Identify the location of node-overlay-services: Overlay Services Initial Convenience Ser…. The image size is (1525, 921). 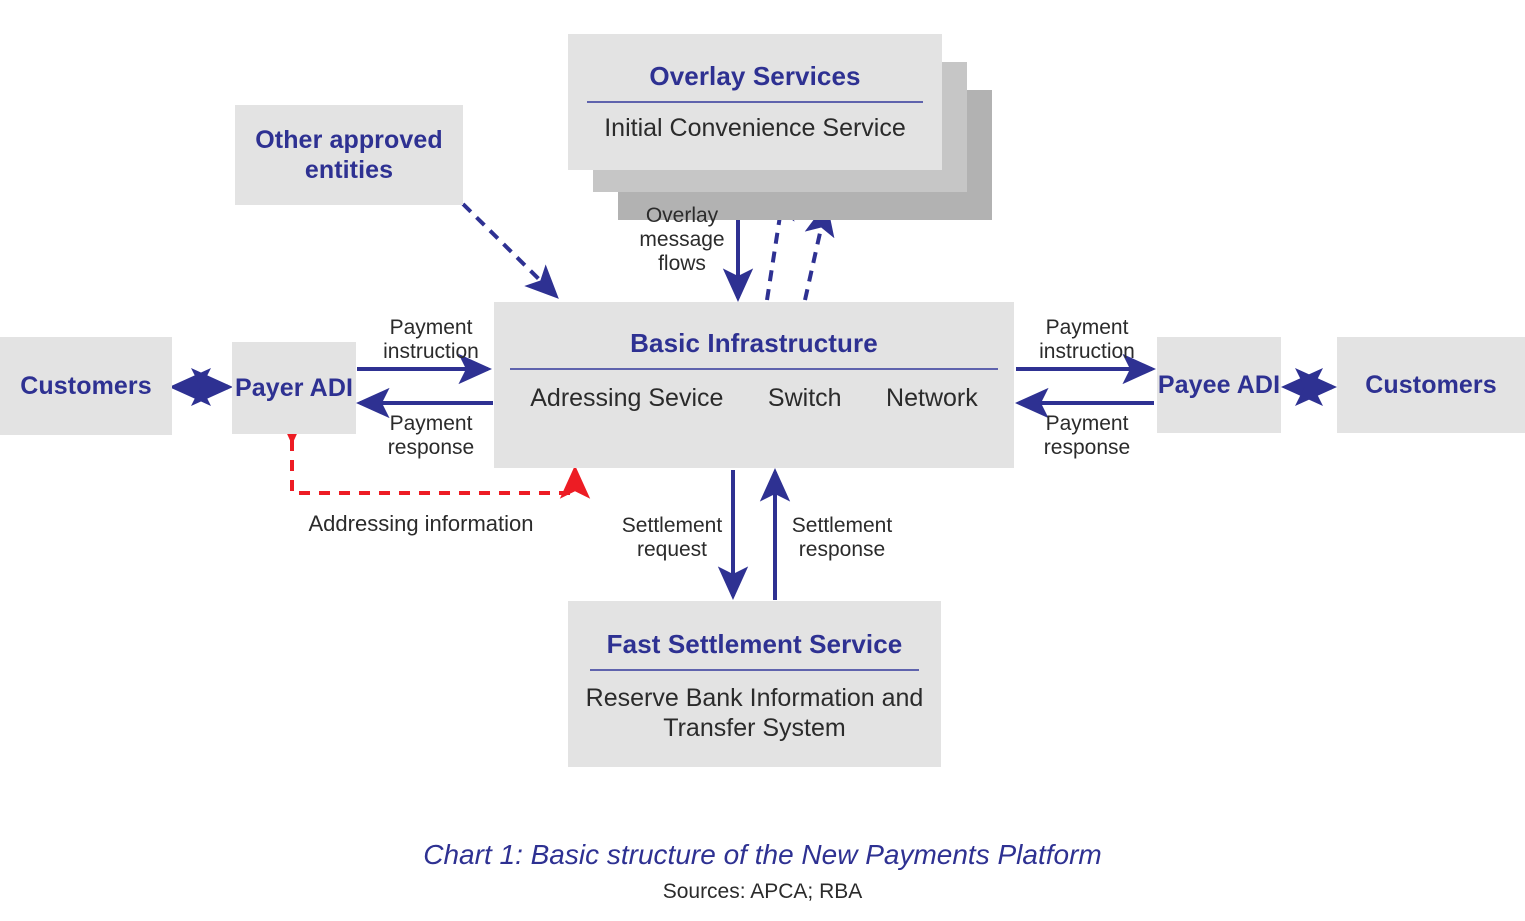
(755, 102).